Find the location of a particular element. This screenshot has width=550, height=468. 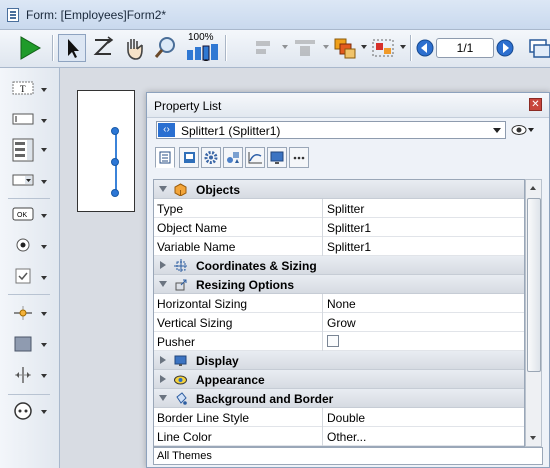

plugin-tool-dropdown-icon is located at coordinates (44, 412).